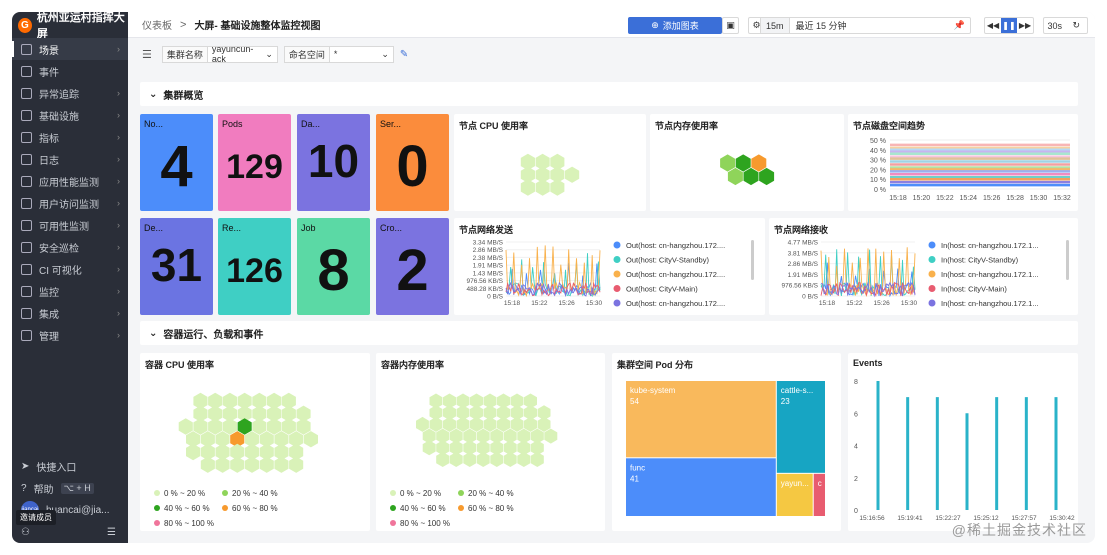 This screenshot has height=555, width=1107. Describe the element at coordinates (242, 54) in the screenshot. I see `cluster-select: yayuncun-ack ⌄` at that location.